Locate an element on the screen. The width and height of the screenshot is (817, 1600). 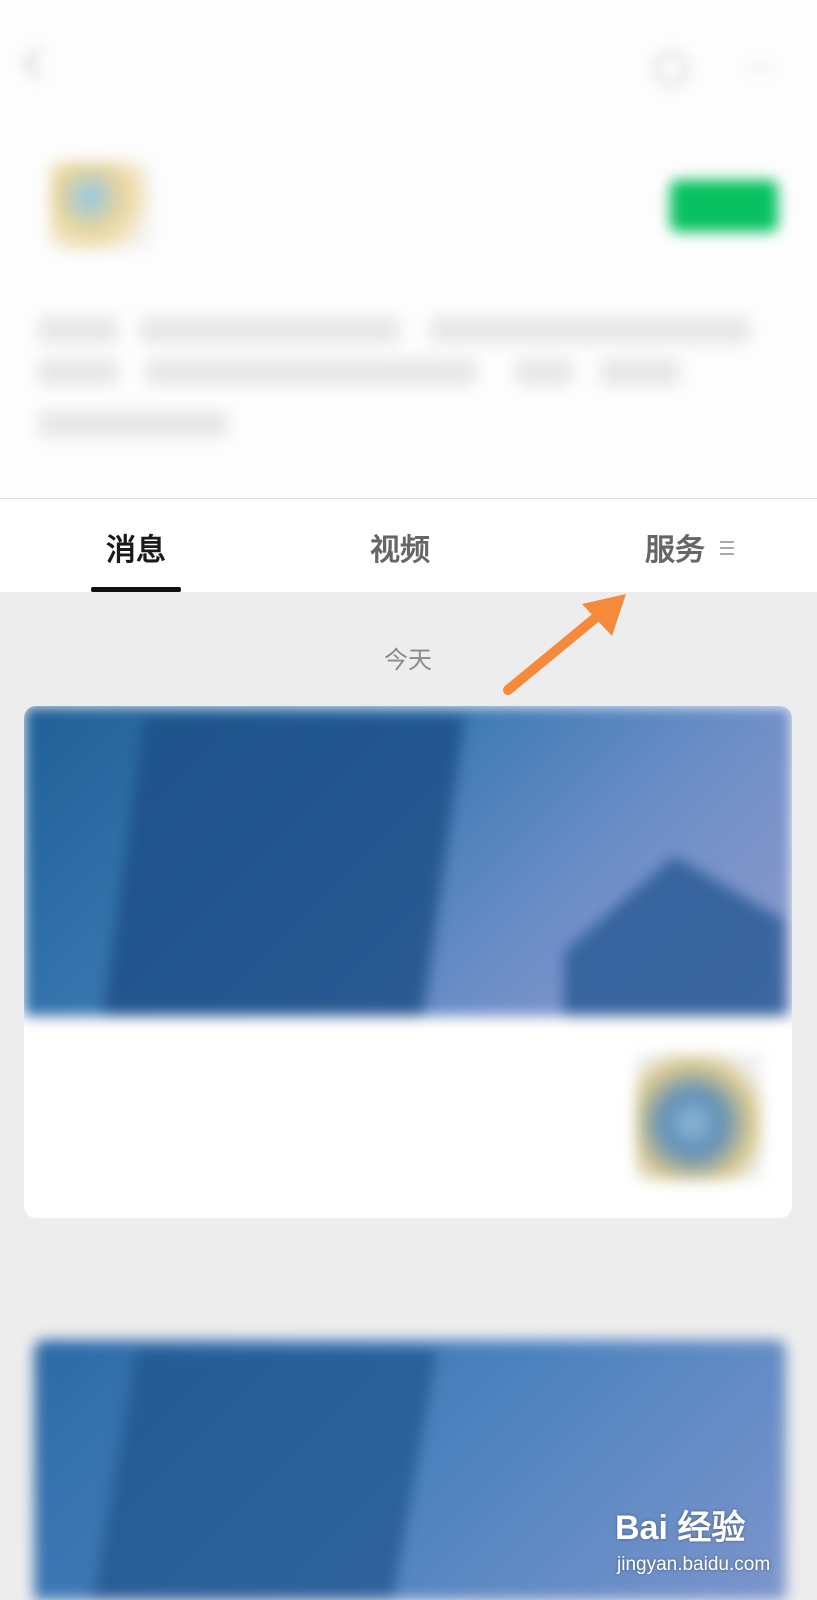
baidu-jingyan-watermark: Bai 经验 jingyan.baidu.com is located at coordinates (715, 1545).